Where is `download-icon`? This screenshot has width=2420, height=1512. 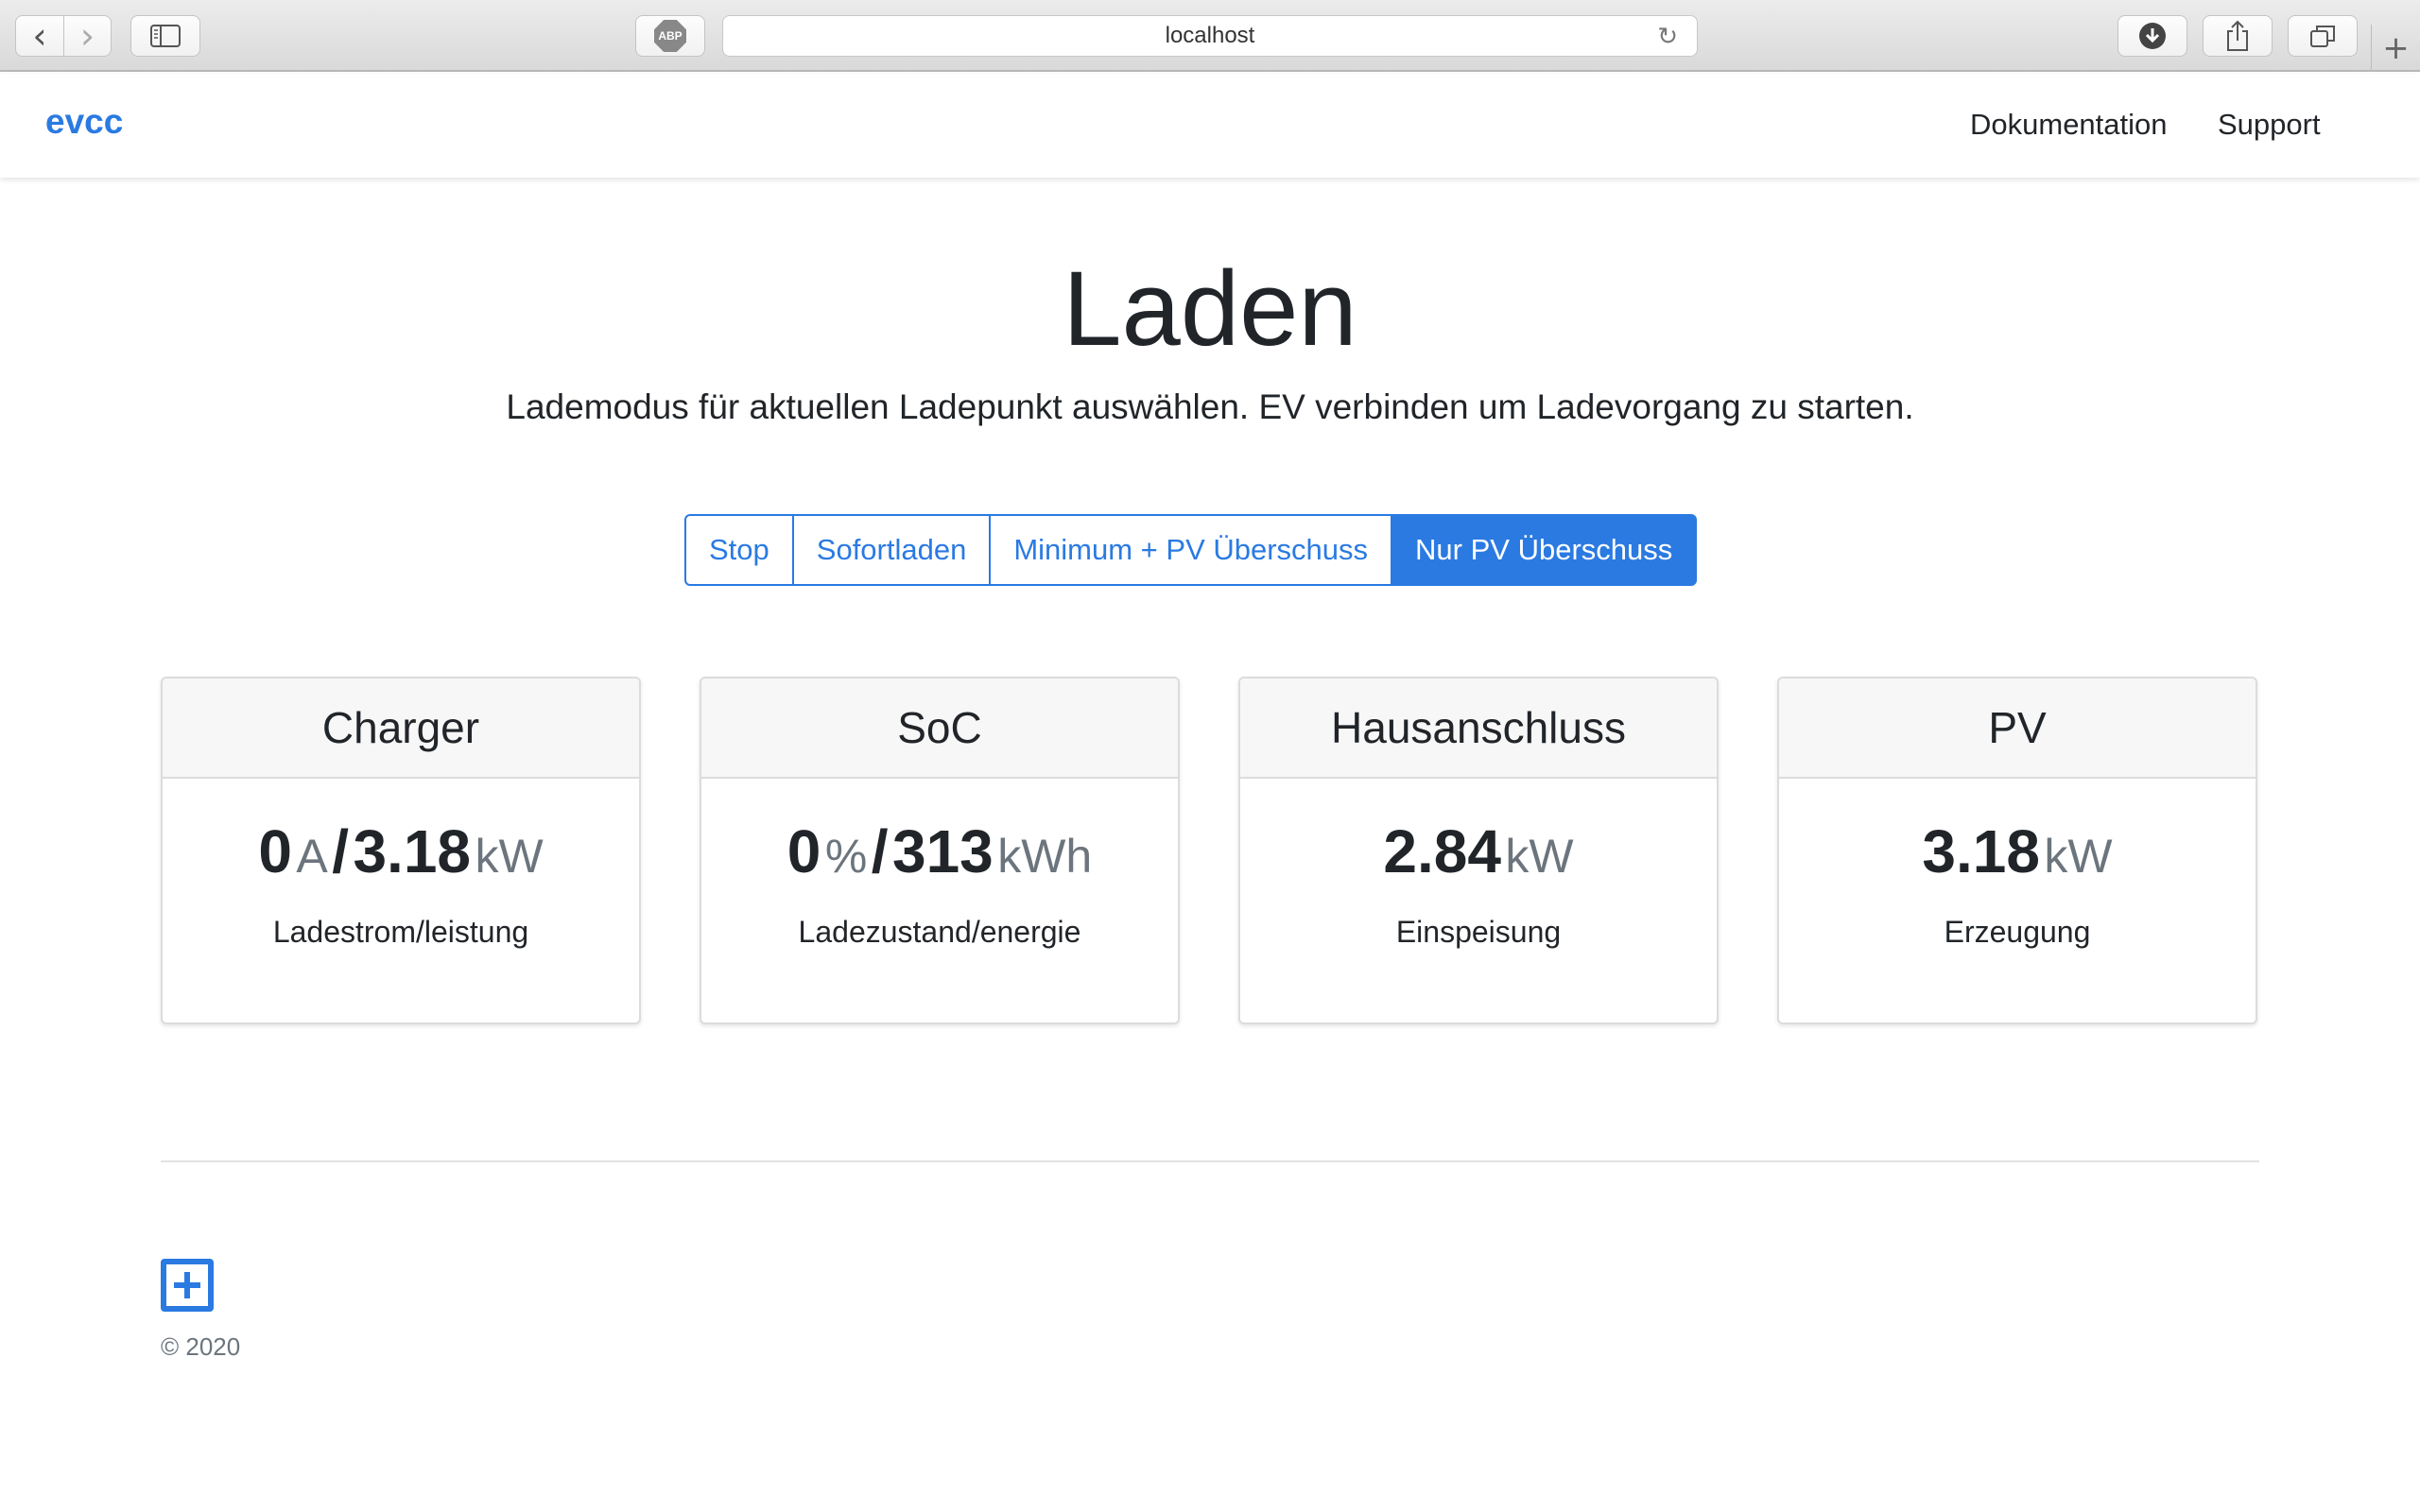
download-icon is located at coordinates (2152, 36).